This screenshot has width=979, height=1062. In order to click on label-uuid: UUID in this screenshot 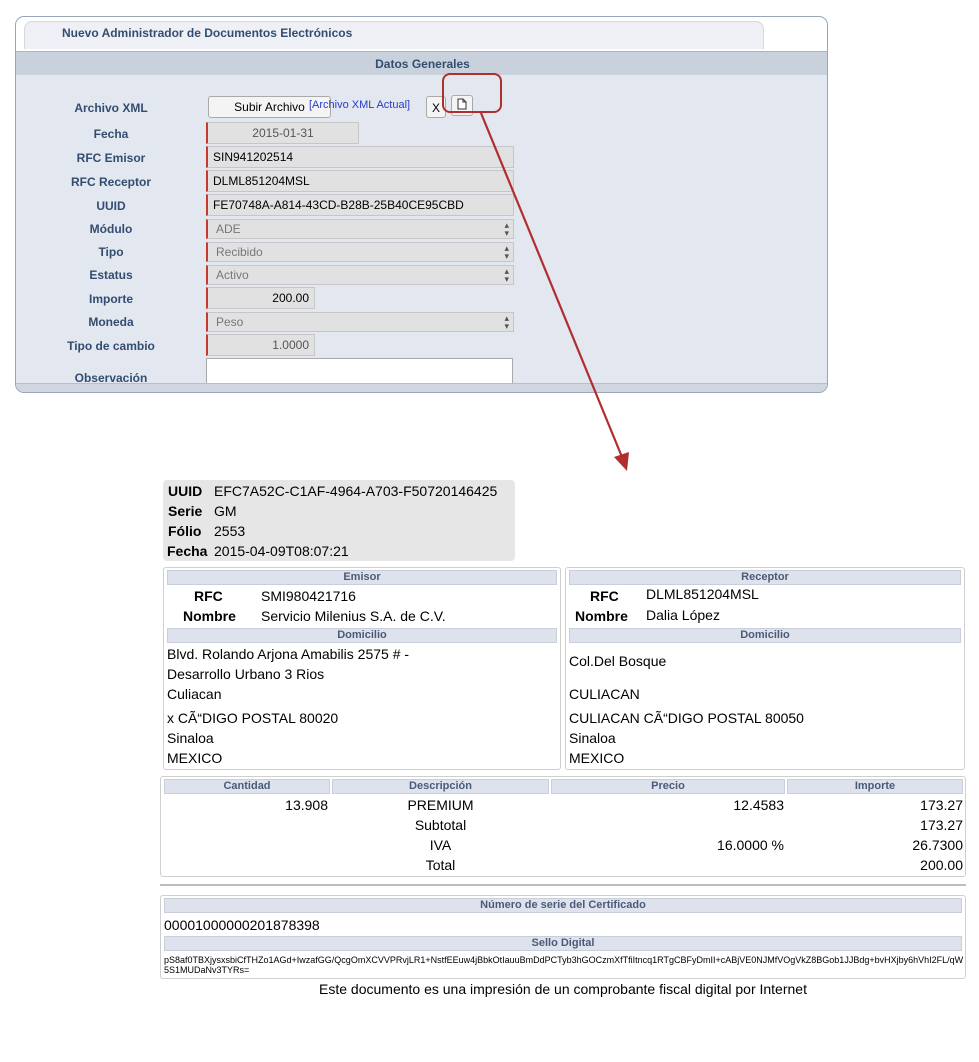, I will do `click(111, 206)`.